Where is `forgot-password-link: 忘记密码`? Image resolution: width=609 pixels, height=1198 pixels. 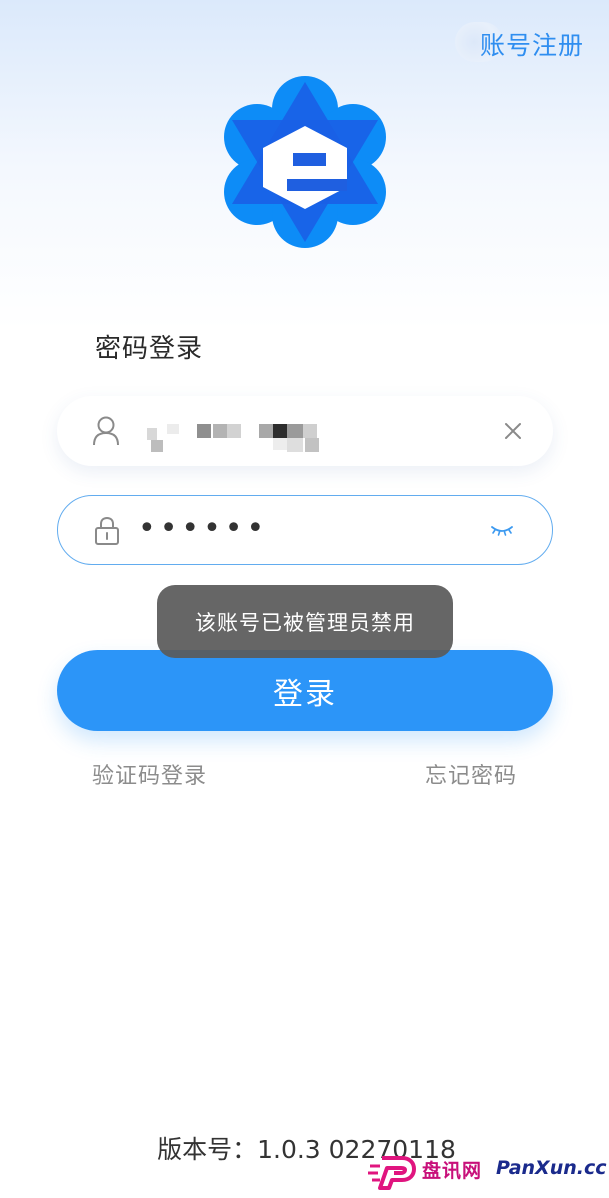
forgot-password-link: 忘记密码 is located at coordinates (471, 774).